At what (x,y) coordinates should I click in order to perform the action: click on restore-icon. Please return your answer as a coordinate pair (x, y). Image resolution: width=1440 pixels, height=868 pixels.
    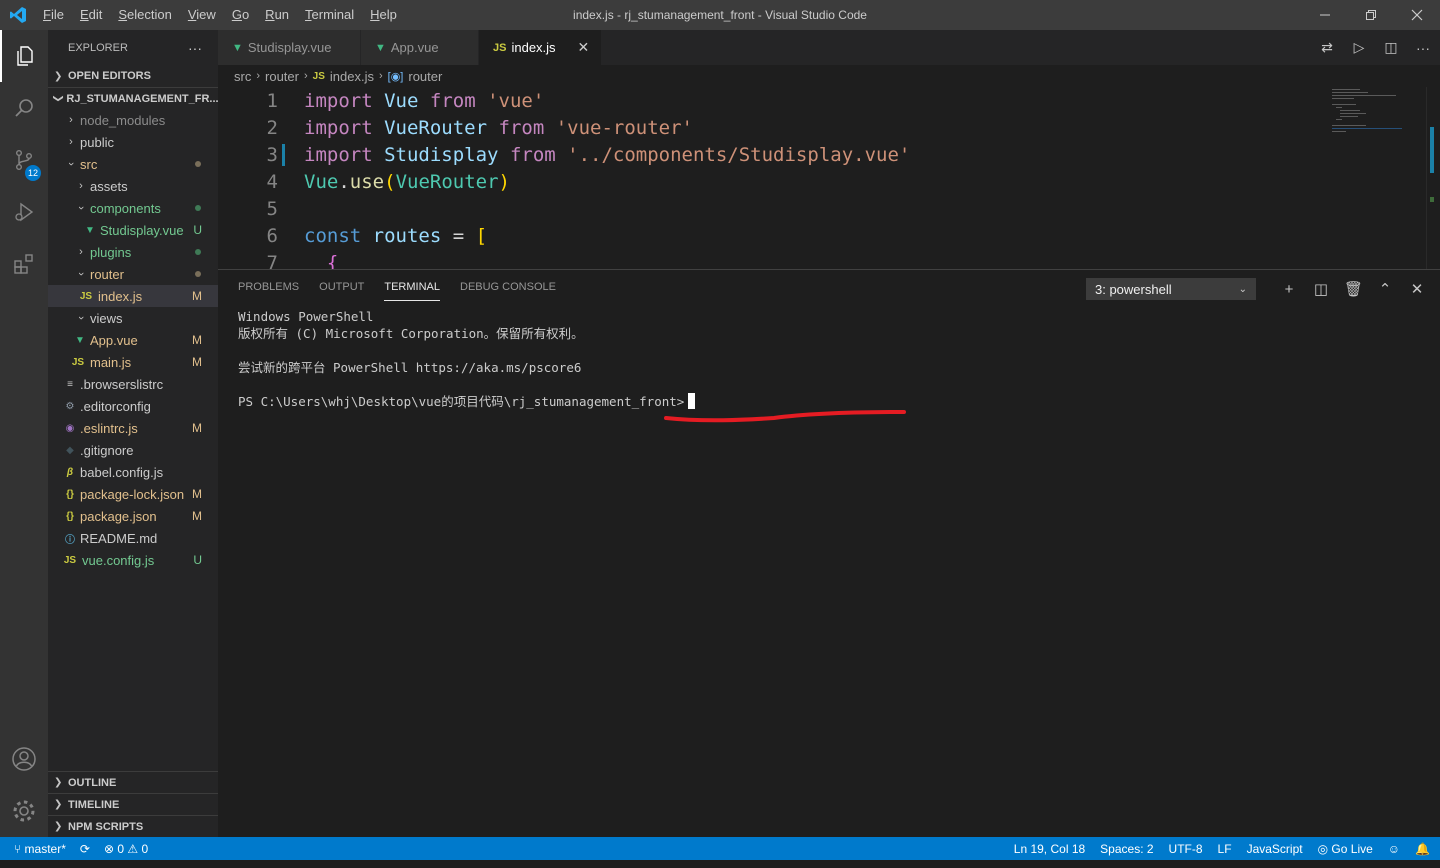
    Looking at the image, I should click on (1371, 15).